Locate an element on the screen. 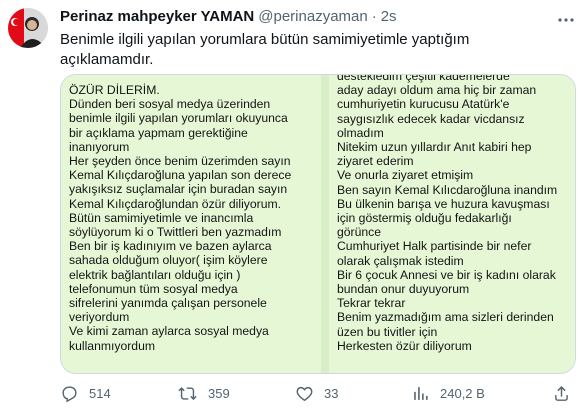 This screenshot has height=414, width=587. statement-line: Ben bir iş kadınıyım ve bazen aylarca is located at coordinates (170, 246).